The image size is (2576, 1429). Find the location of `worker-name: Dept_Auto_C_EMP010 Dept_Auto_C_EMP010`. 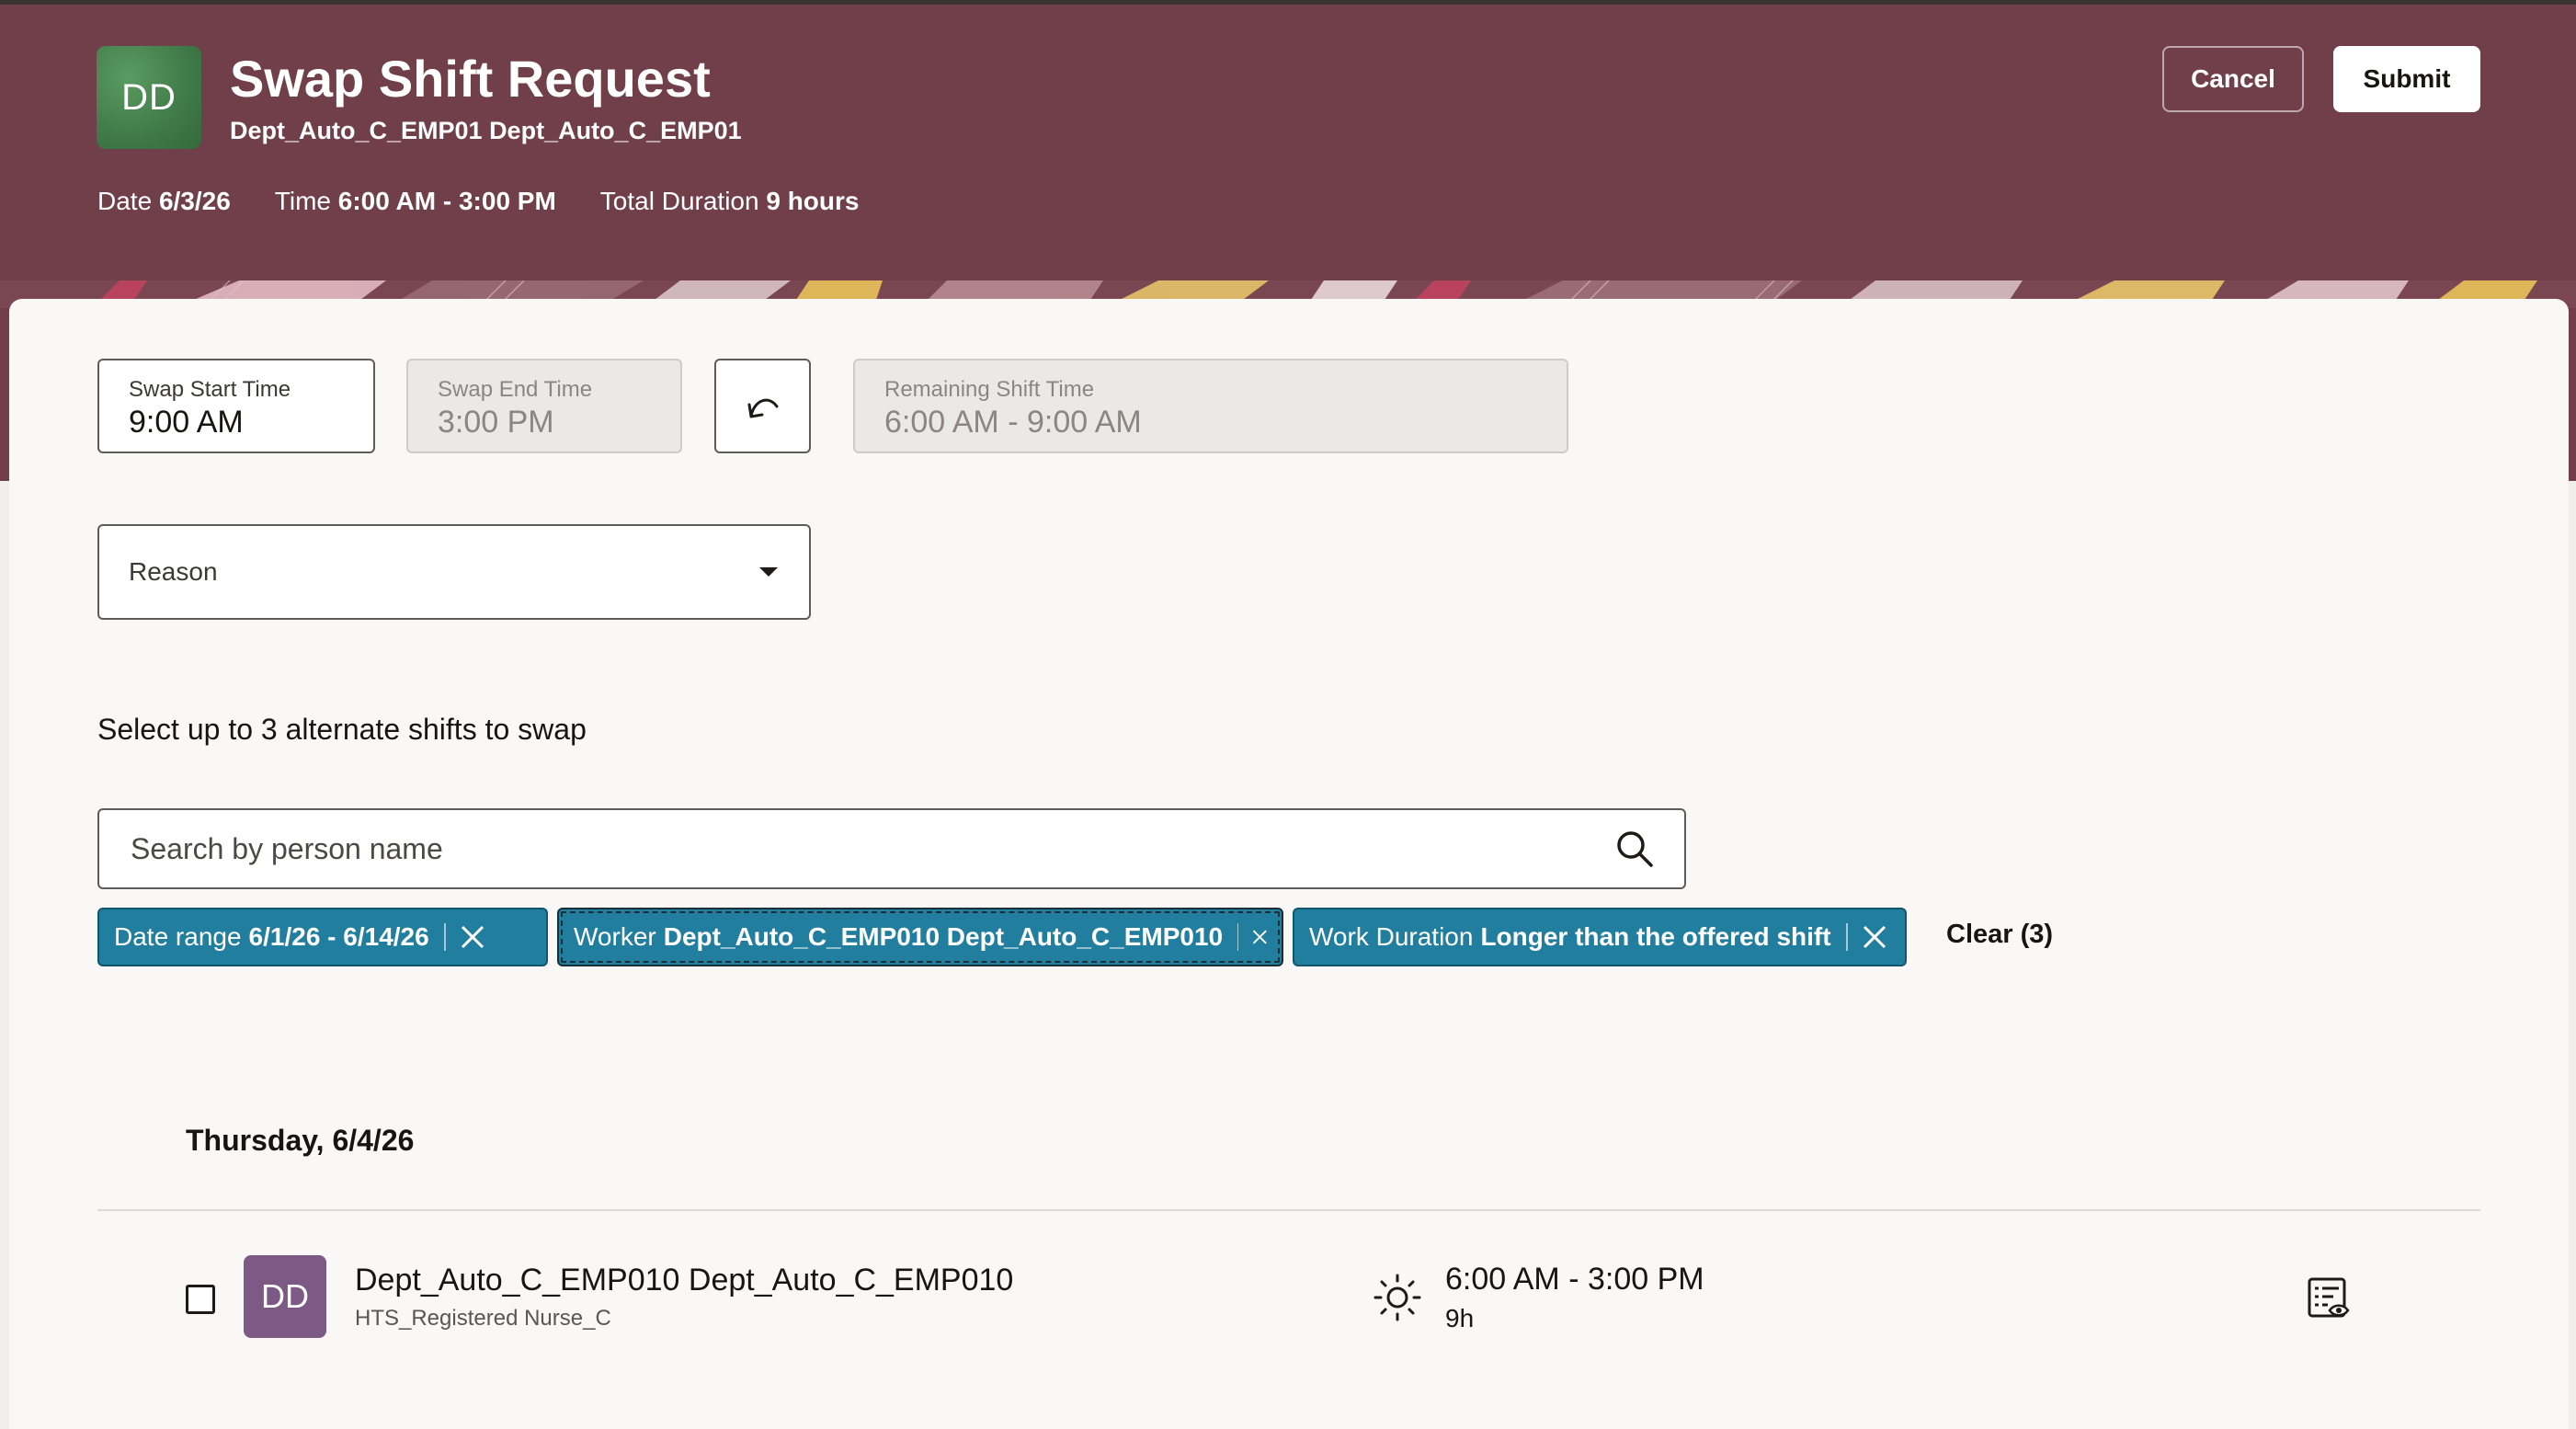

worker-name: Dept_Auto_C_EMP010 Dept_Auto_C_EMP010 is located at coordinates (684, 1280).